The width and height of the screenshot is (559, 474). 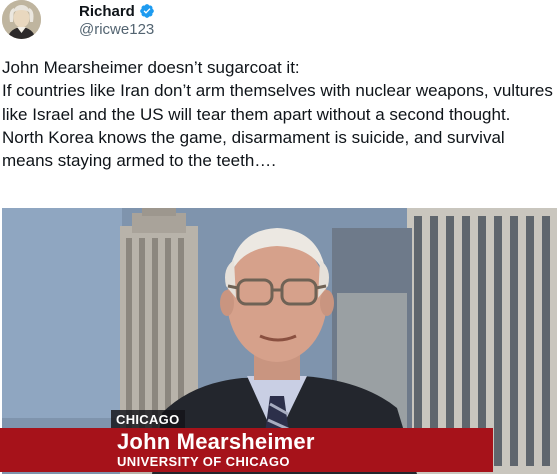 What do you see at coordinates (151, 67) in the screenshot?
I see `tweet-line: John Mearsheimer doesn’t sugarcoat it:` at bounding box center [151, 67].